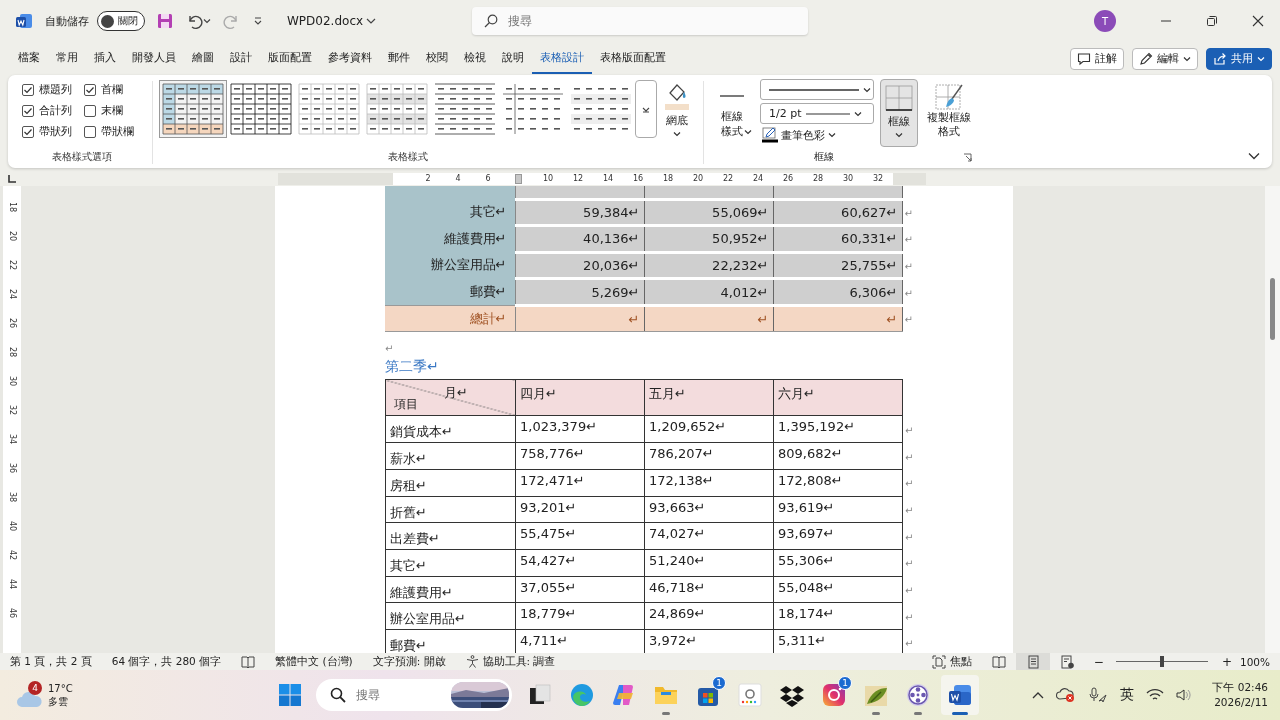 Image resolution: width=1280 pixels, height=720 pixels. What do you see at coordinates (817, 89) in the screenshot?
I see `line-style-dropdown` at bounding box center [817, 89].